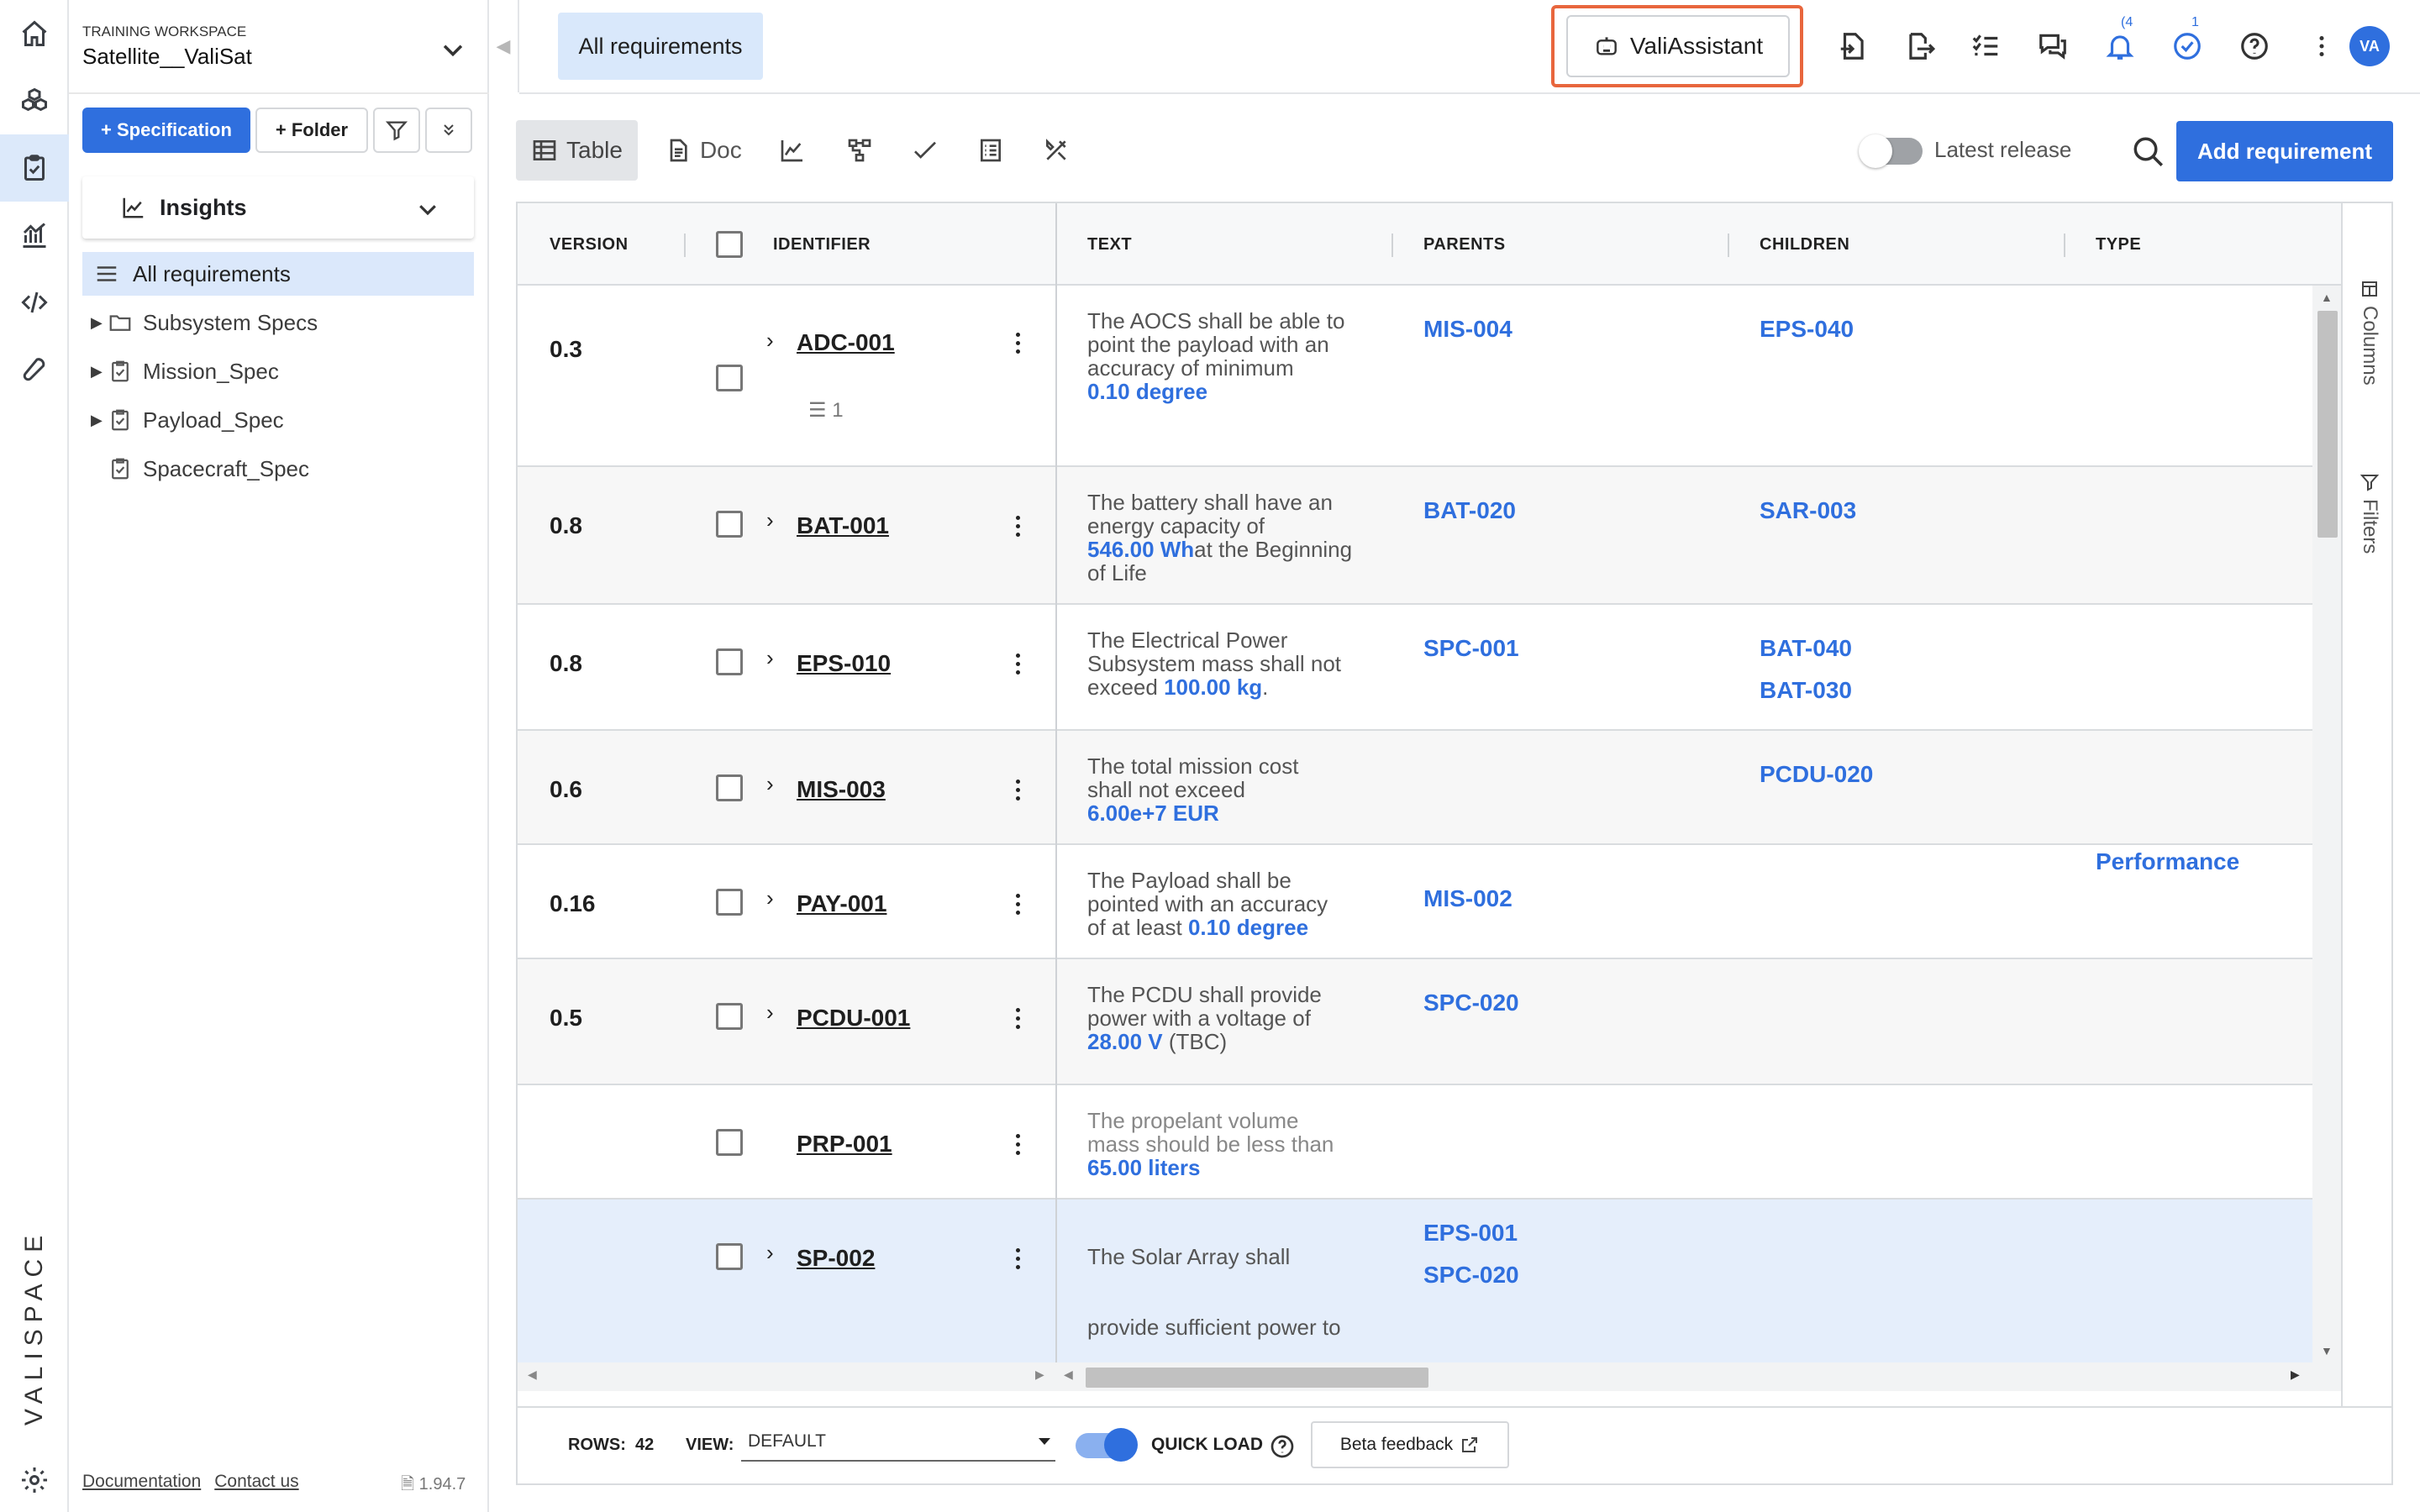  Describe the element at coordinates (34, 235) in the screenshot. I see `chart-icon` at that location.